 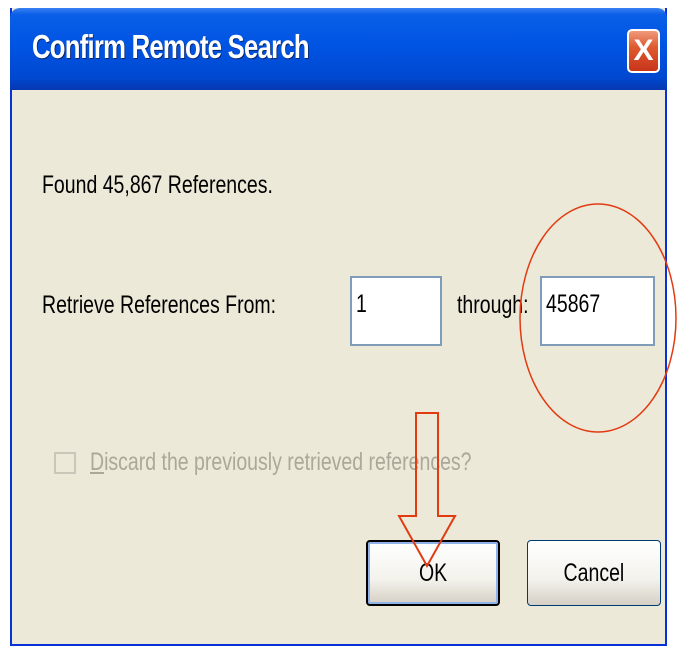 What do you see at coordinates (159, 305) in the screenshot?
I see `retrieve-from-label: Retrieve References From:` at bounding box center [159, 305].